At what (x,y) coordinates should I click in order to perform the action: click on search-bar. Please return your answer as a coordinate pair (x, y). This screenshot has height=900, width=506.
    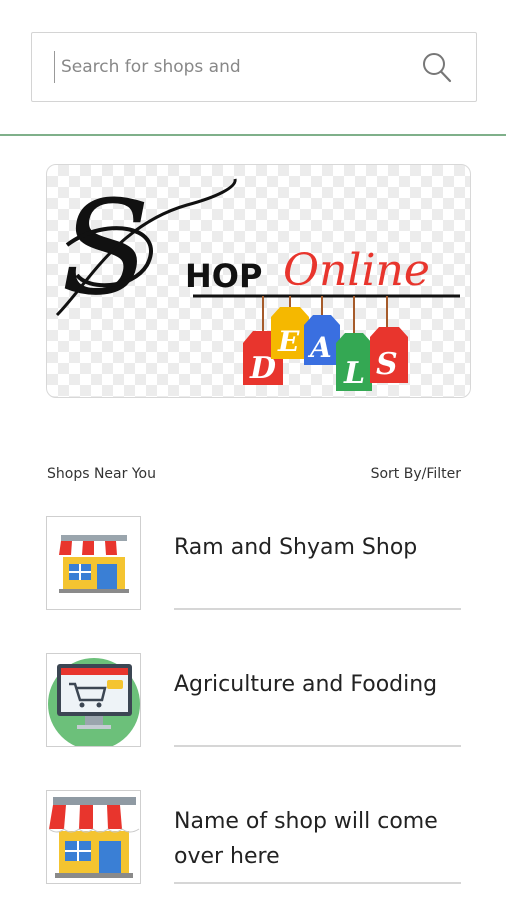
    Looking at the image, I should click on (254, 67).